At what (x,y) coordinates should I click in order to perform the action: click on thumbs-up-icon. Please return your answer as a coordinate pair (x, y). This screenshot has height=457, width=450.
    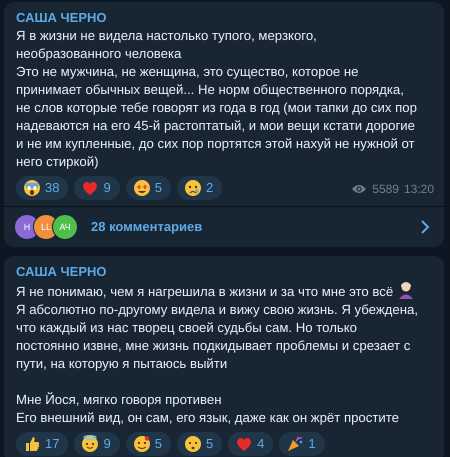
    Looking at the image, I should click on (32, 444).